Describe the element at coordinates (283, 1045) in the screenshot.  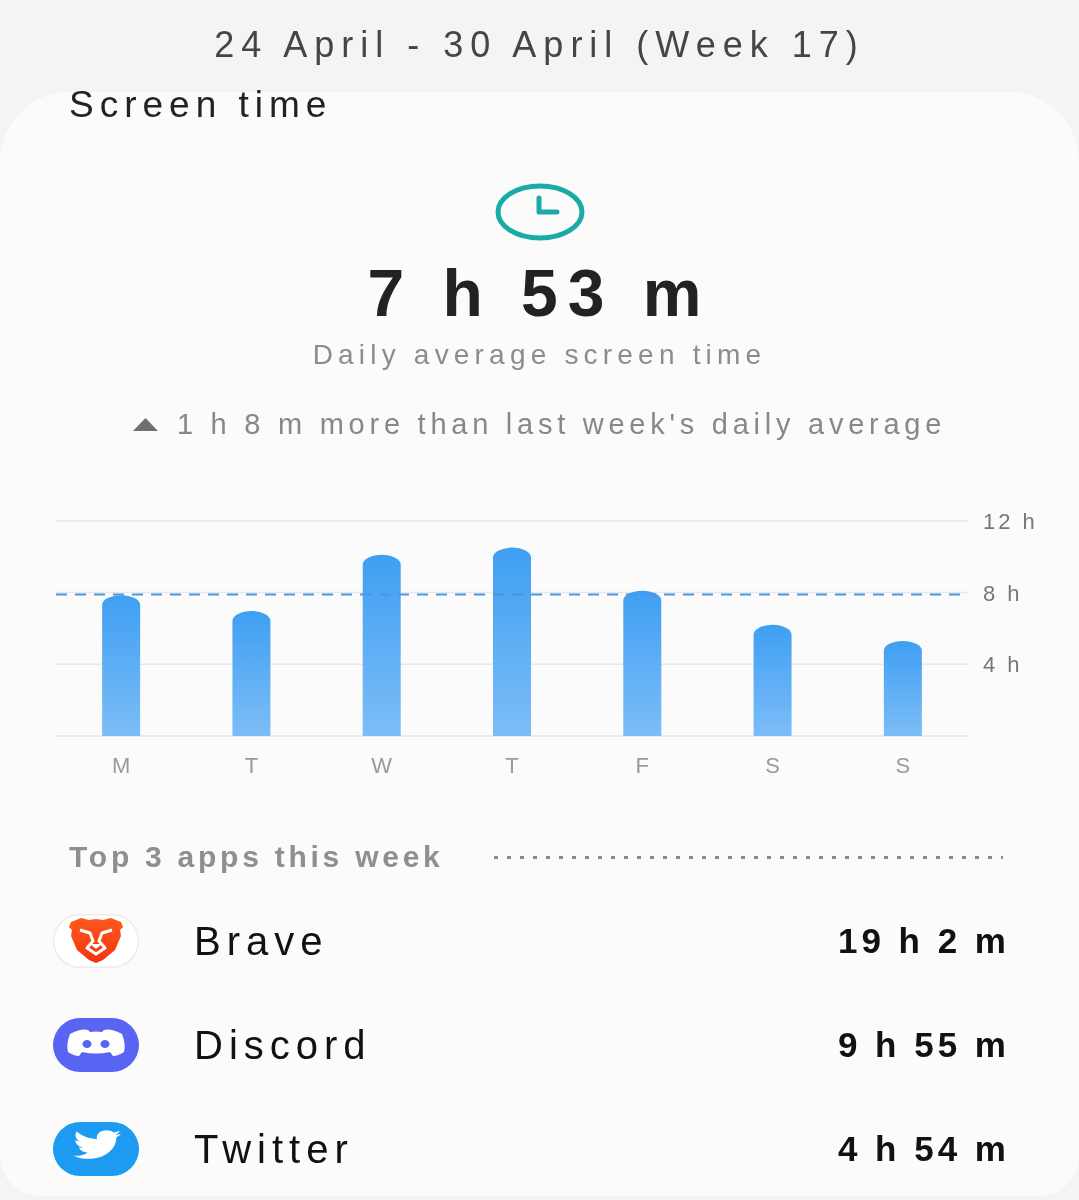
I see `app-name: Discord` at that location.